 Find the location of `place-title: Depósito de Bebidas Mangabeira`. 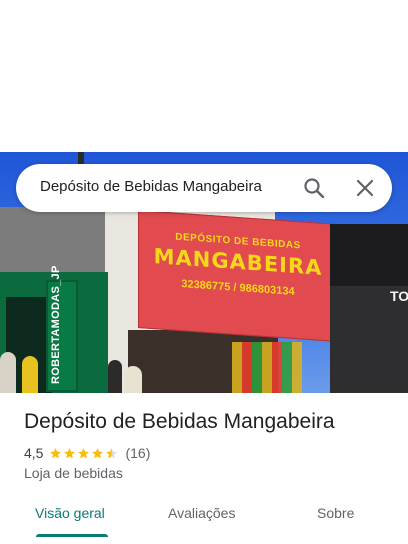

place-title: Depósito de Bebidas Mangabeira is located at coordinates (179, 421).